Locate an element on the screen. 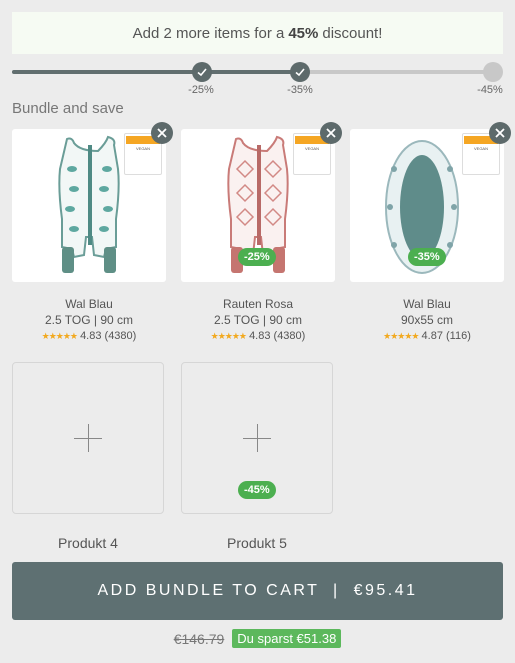 The image size is (515, 663). discount-badge-5: -45% is located at coordinates (257, 490).